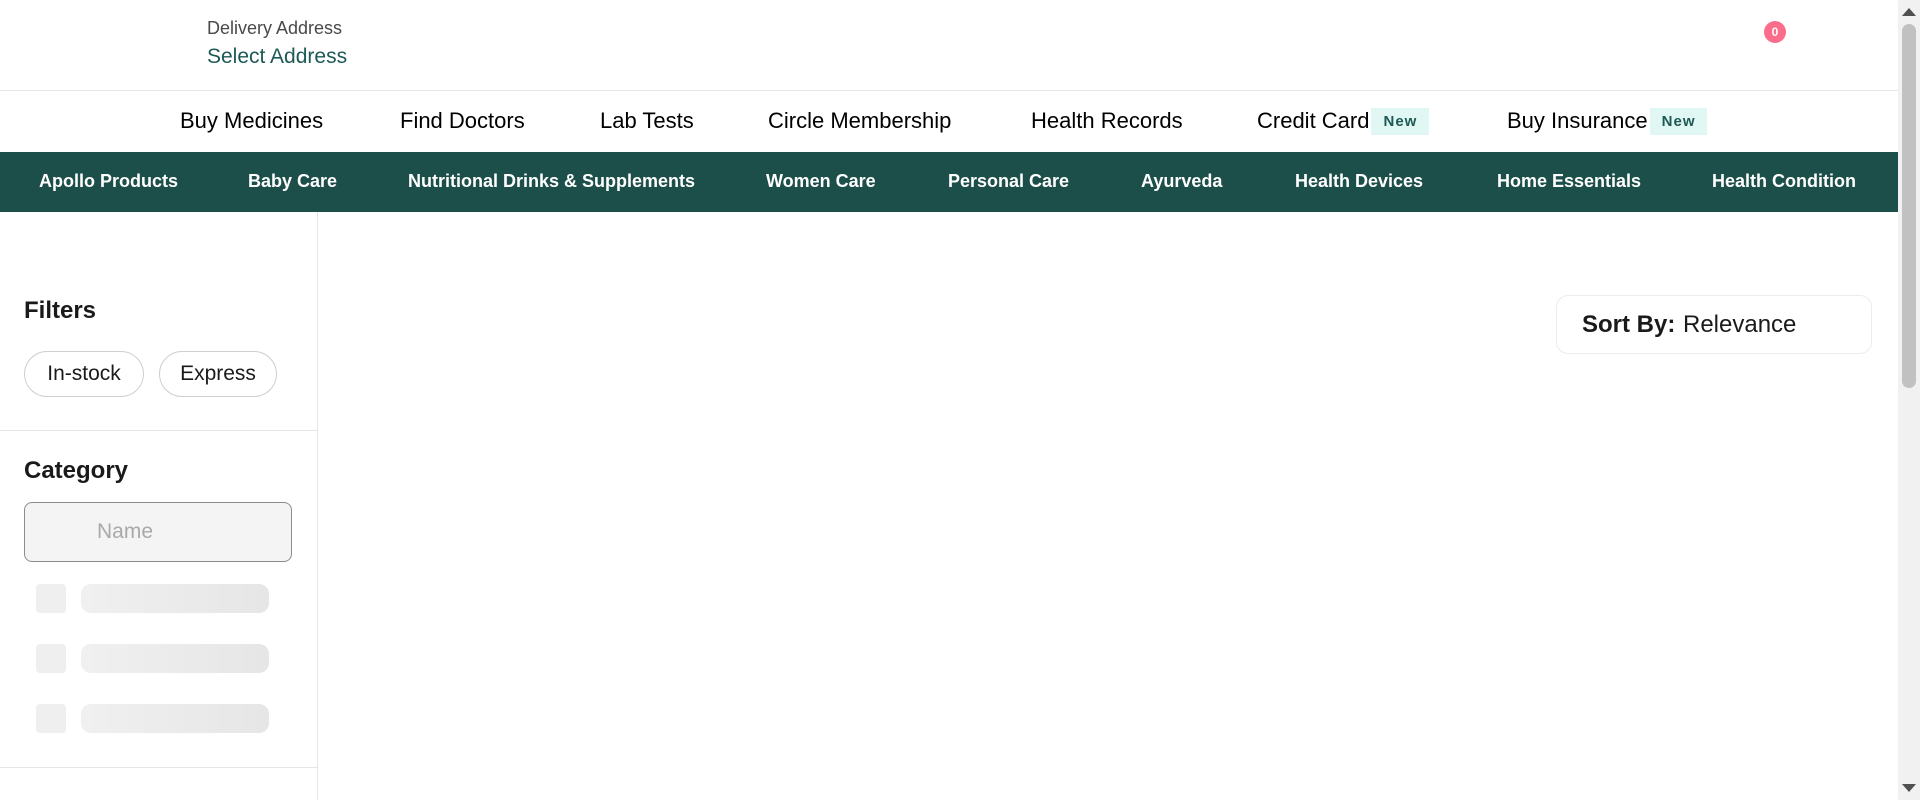  I want to click on nav-circle-membership: Circle Membership, so click(859, 120).